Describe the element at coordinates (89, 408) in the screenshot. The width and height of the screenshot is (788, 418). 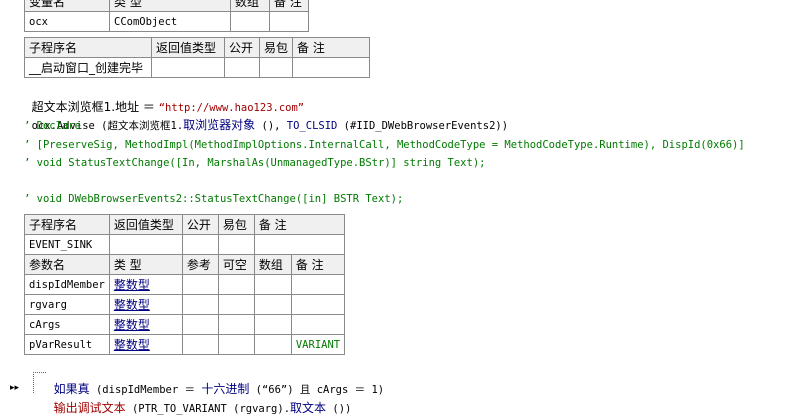
I see `function-name: 输出调试文本` at that location.